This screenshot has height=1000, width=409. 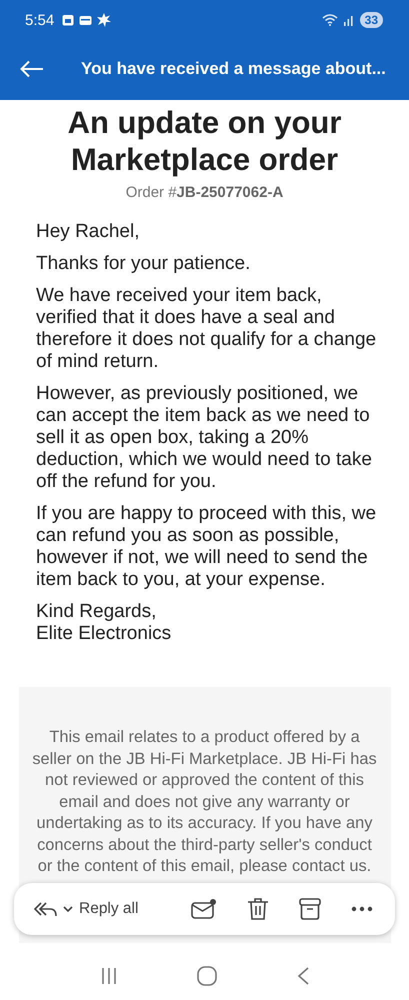 I want to click on more-icon, so click(x=361, y=909).